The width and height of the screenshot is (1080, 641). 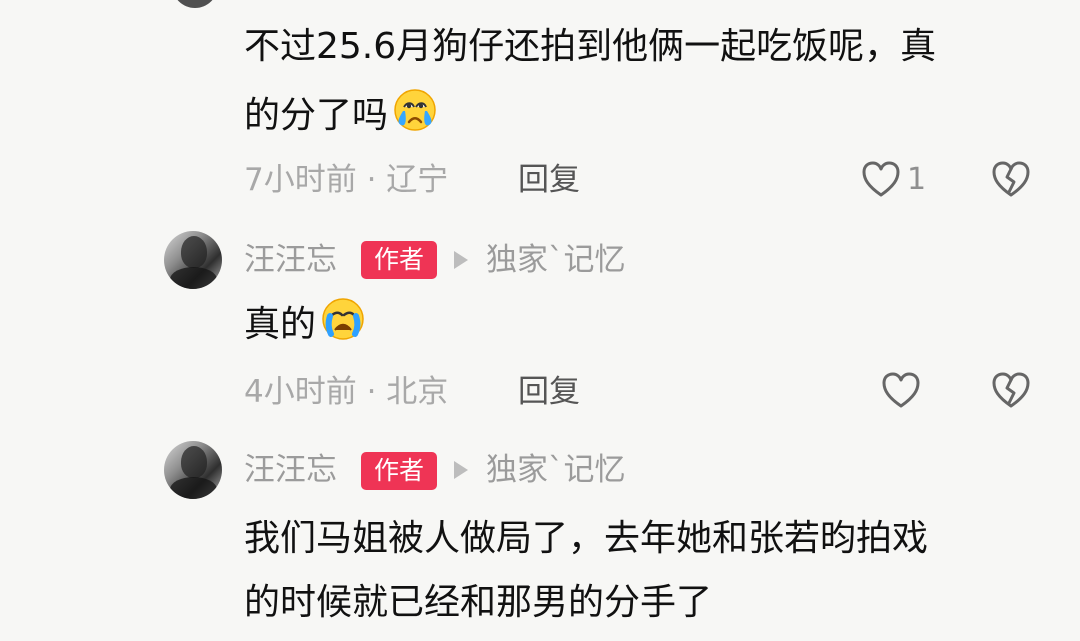 What do you see at coordinates (316, 115) in the screenshot?
I see `comment-text-line: 的分了吗` at bounding box center [316, 115].